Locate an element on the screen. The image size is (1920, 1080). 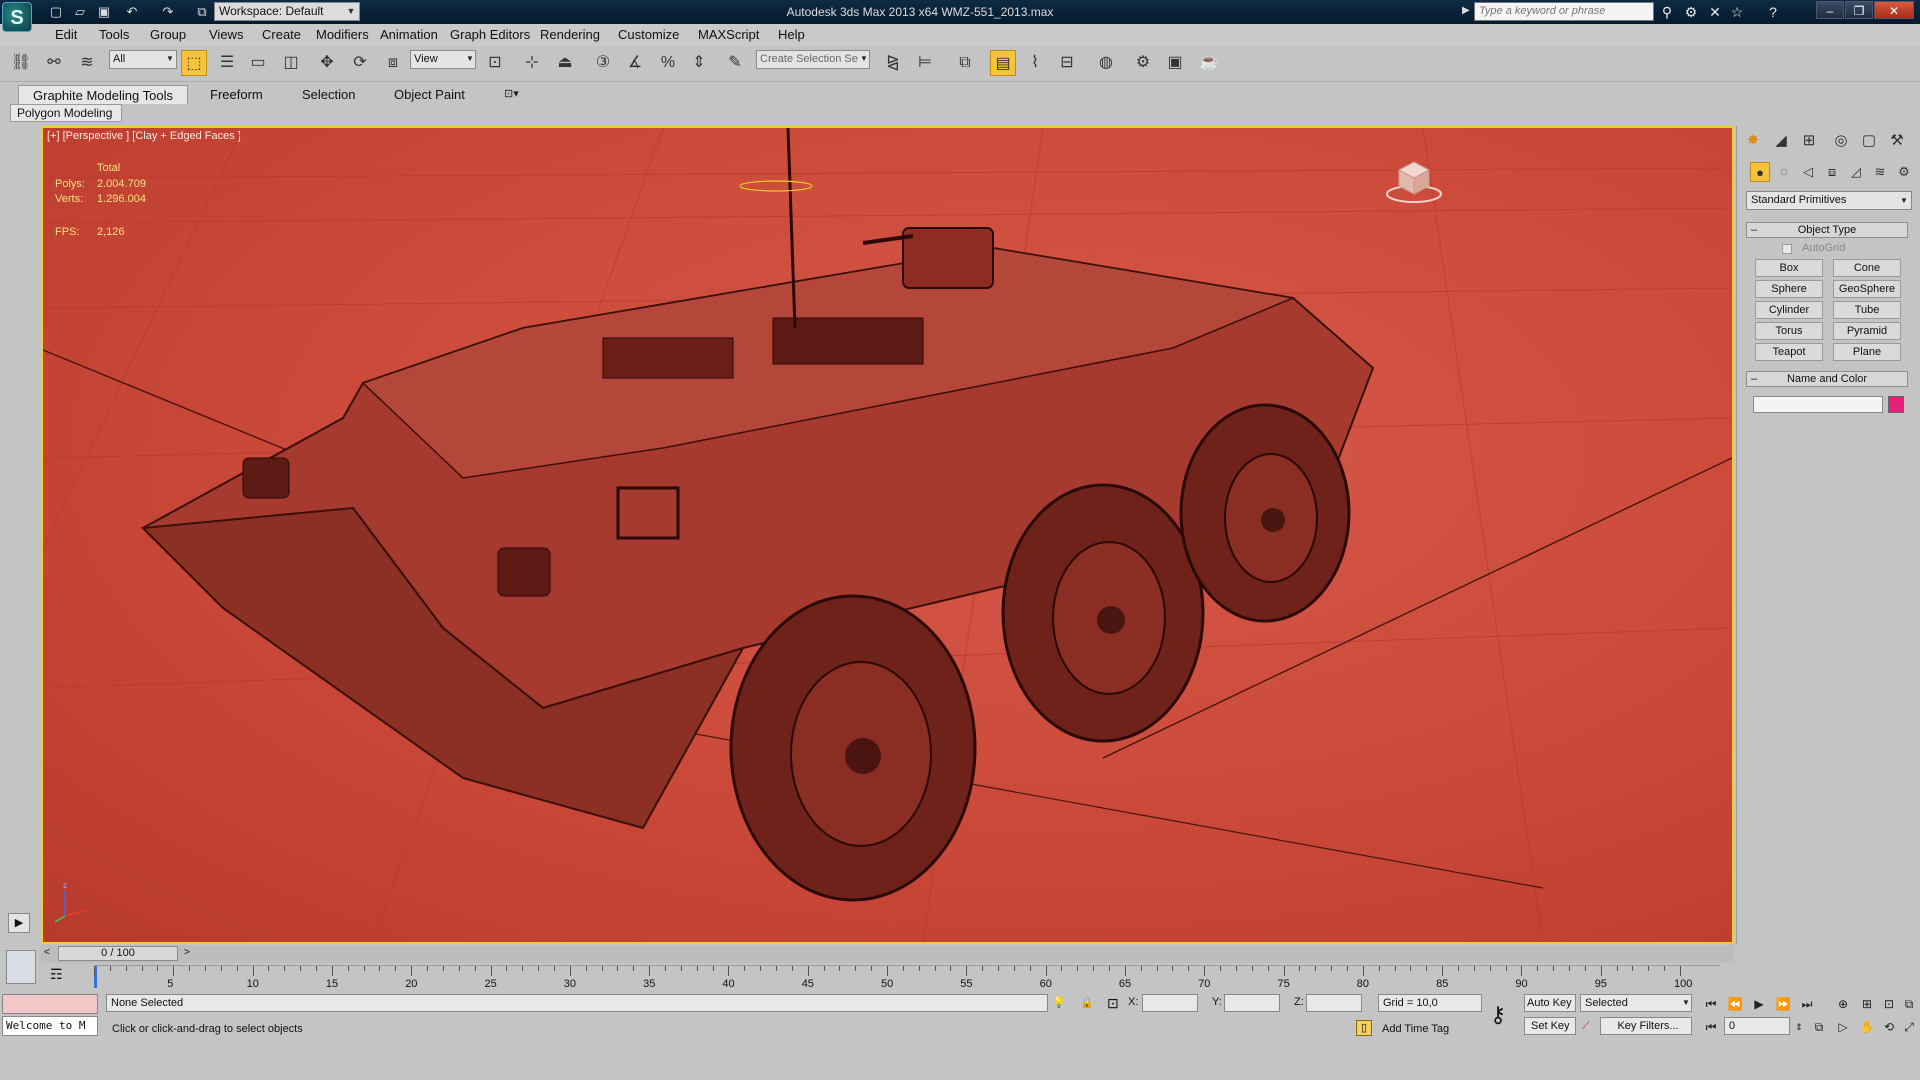
snaps-toggle-icon: ③ is located at coordinates (603, 63).